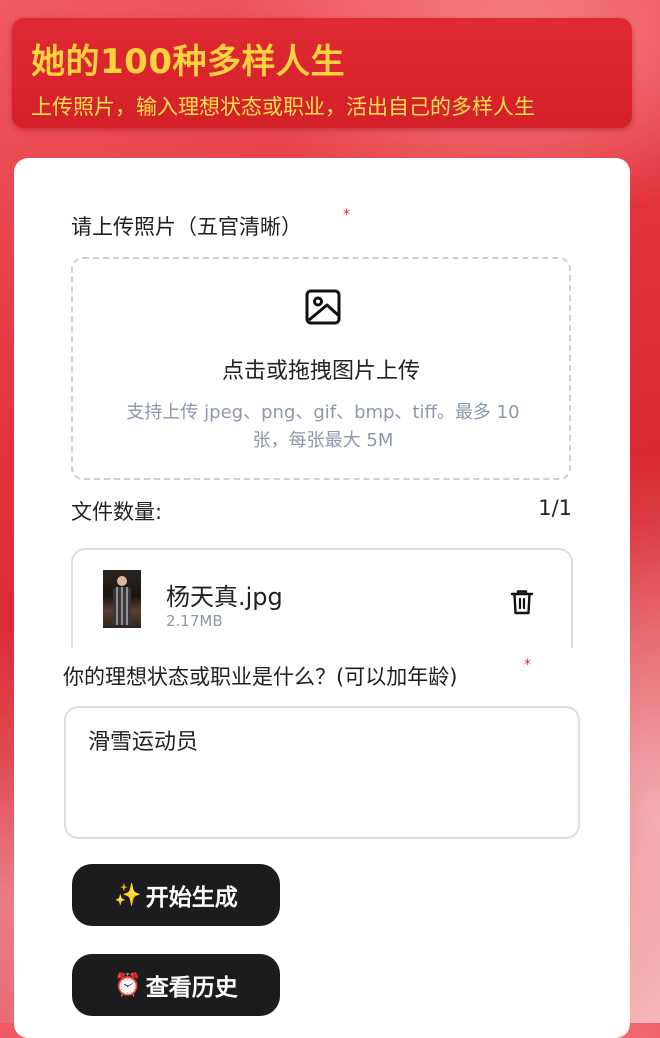 This screenshot has width=660, height=1038. I want to click on file-count-label: 文件数量:, so click(117, 512).